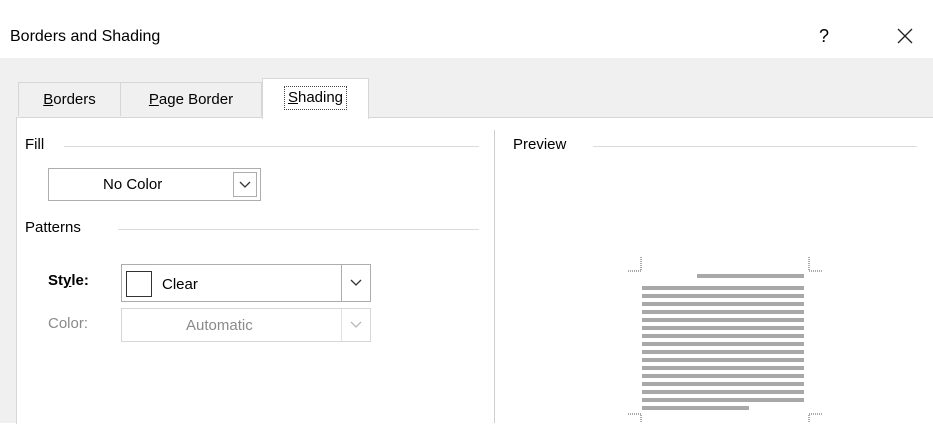 This screenshot has height=424, width=933. Describe the element at coordinates (133, 184) in the screenshot. I see `fill-color-value: No Color` at that location.